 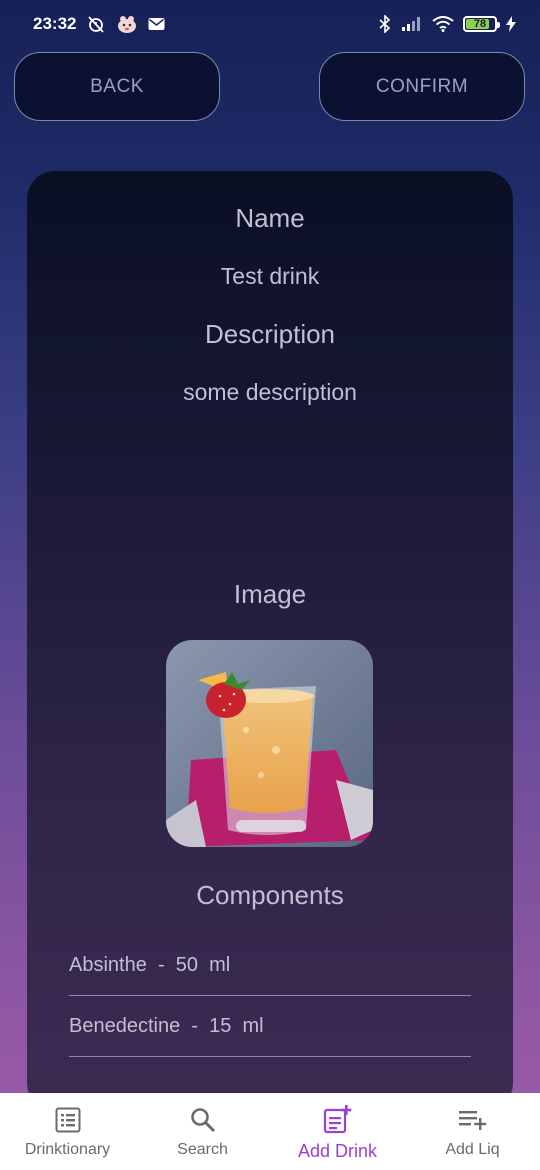 I want to click on alarm-off-icon, so click(x=96, y=24).